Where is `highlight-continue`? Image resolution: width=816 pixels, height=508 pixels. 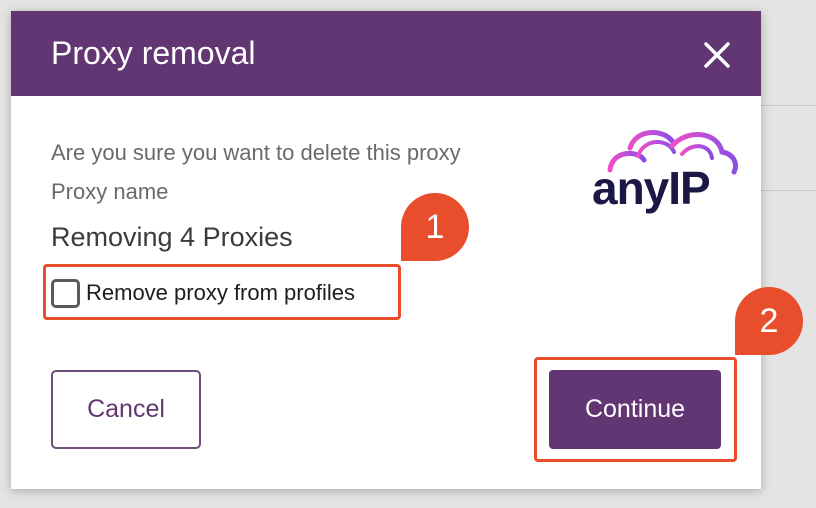
highlight-continue is located at coordinates (635, 409).